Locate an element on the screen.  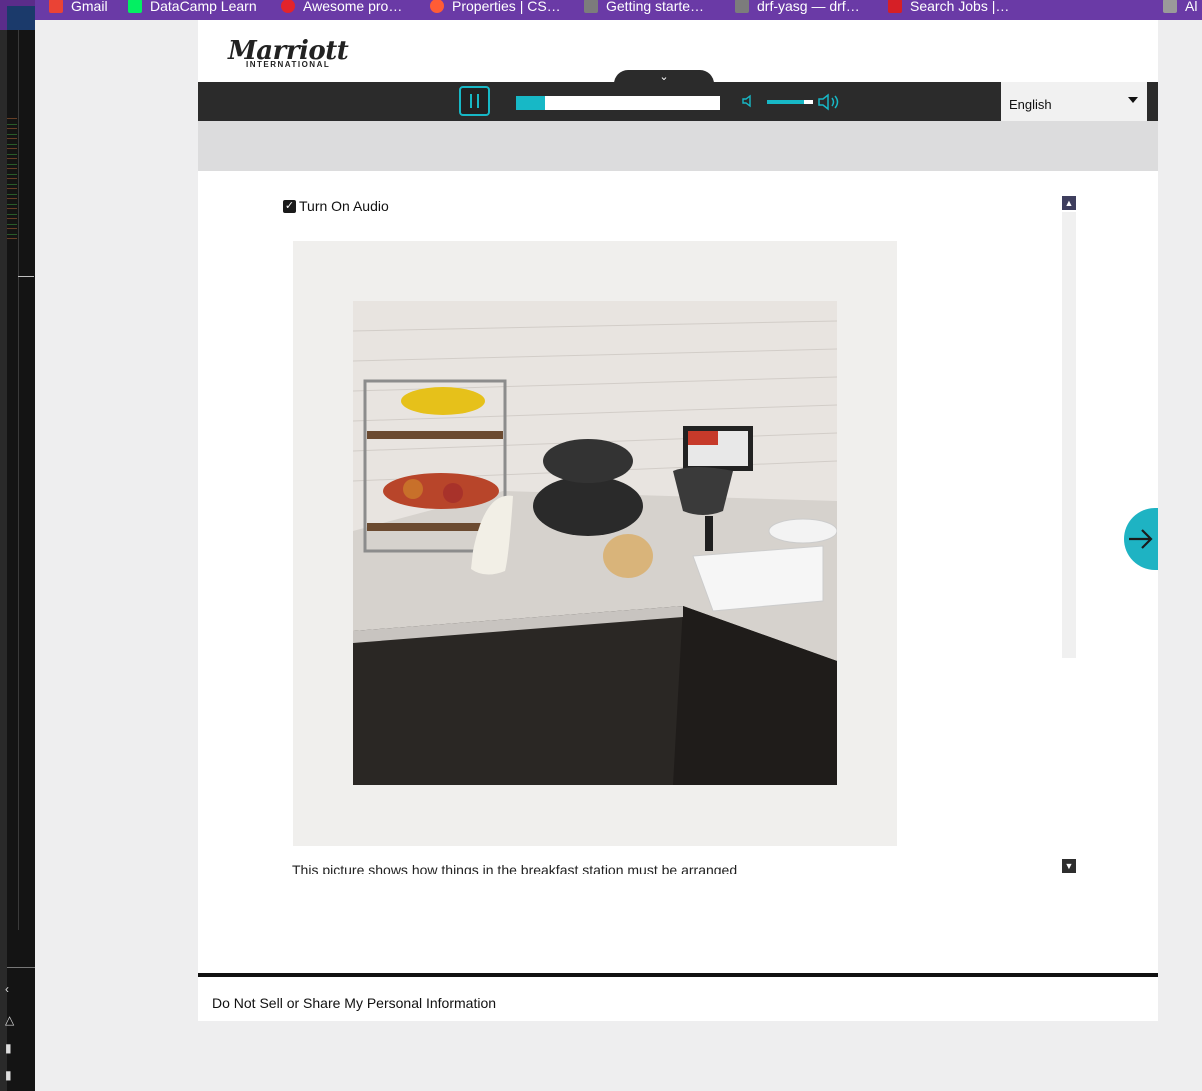
bookmark-datacamp: DataCamp Learn is located at coordinates (192, 8).